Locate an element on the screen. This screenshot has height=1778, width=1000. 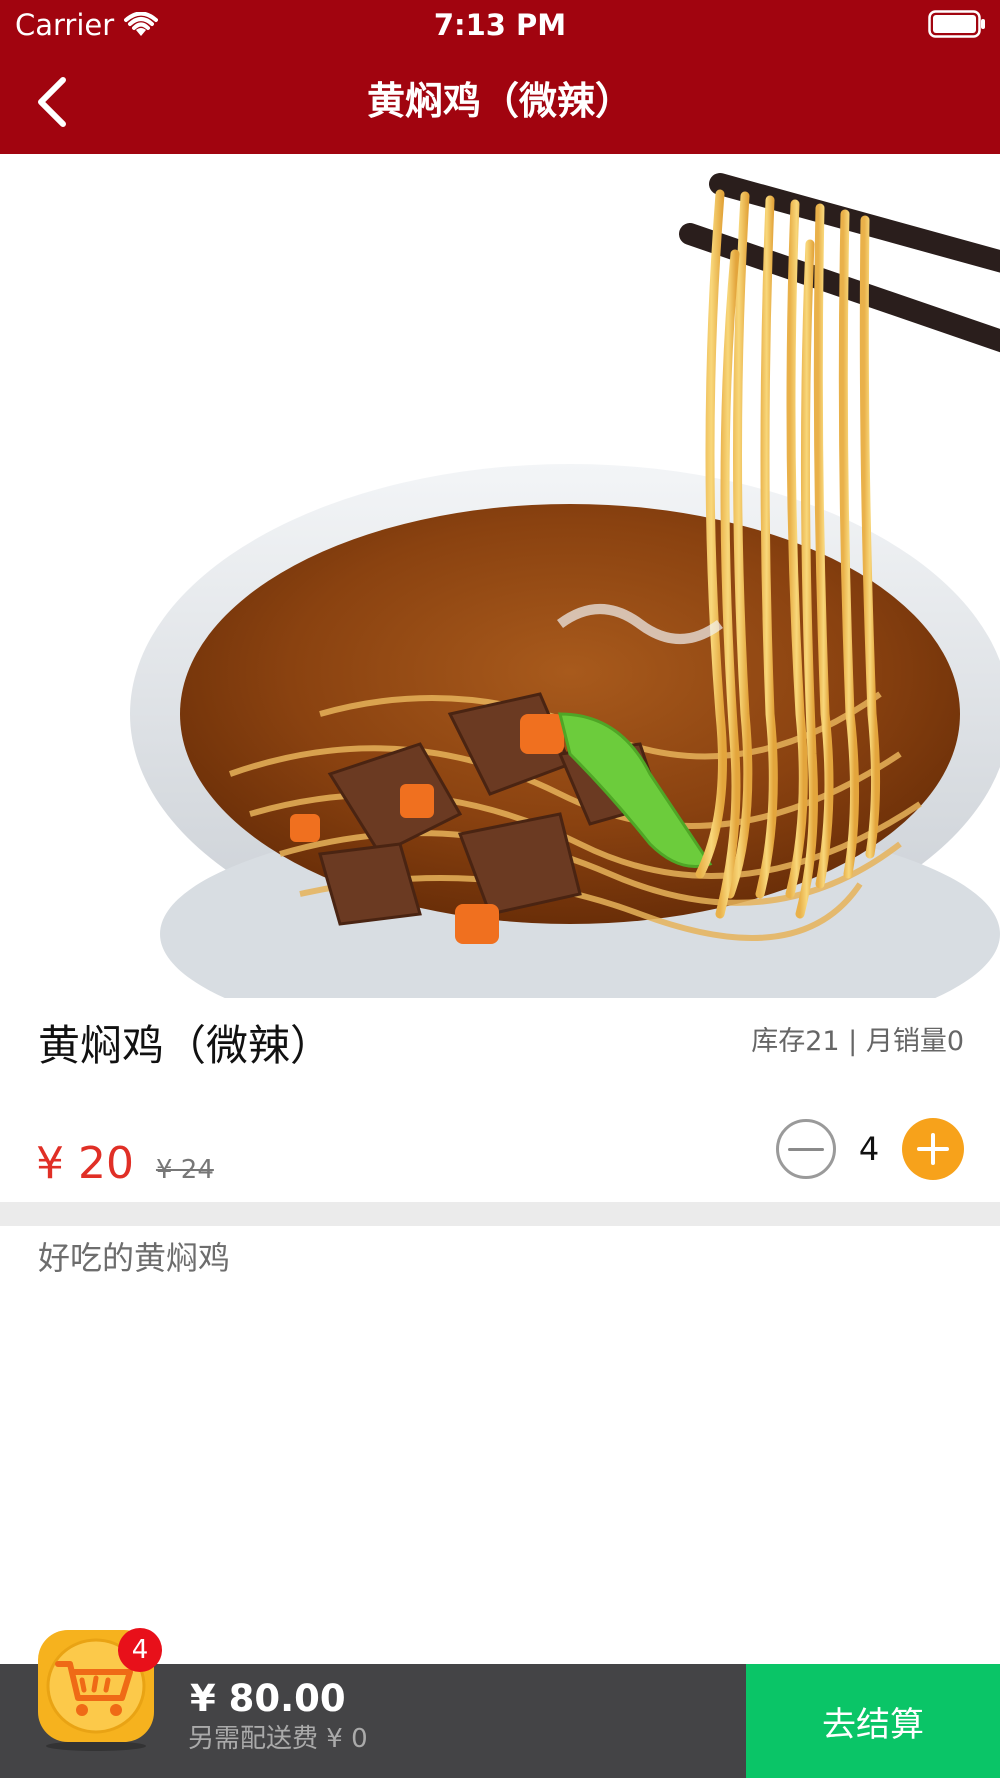
cart-total: ¥ 80.00 is located at coordinates (268, 1698).